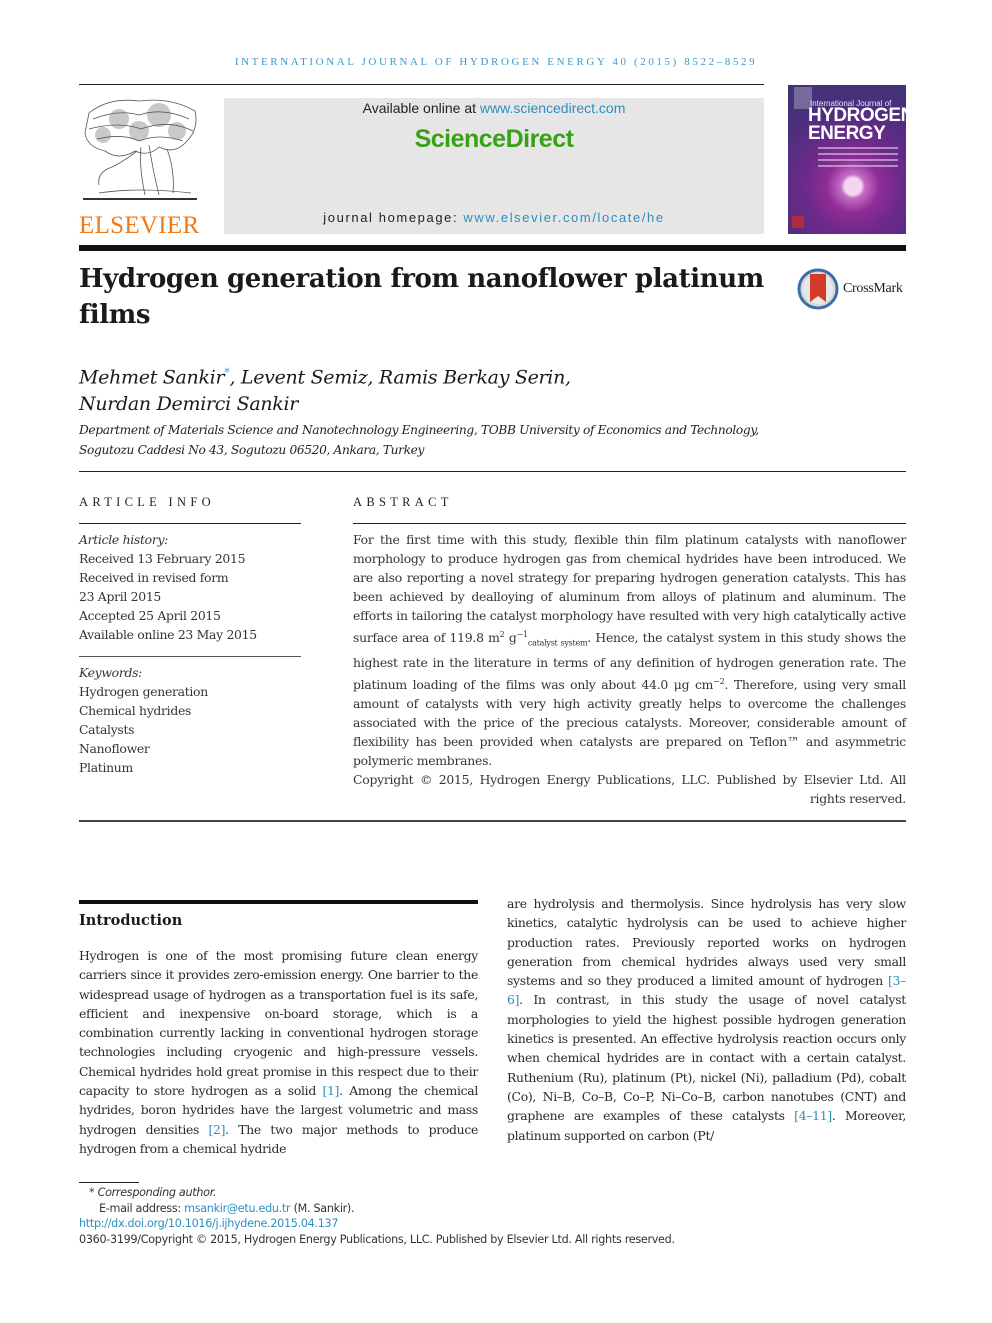 The width and height of the screenshot is (992, 1323). What do you see at coordinates (492, 248) in the screenshot?
I see `title-divider` at bounding box center [492, 248].